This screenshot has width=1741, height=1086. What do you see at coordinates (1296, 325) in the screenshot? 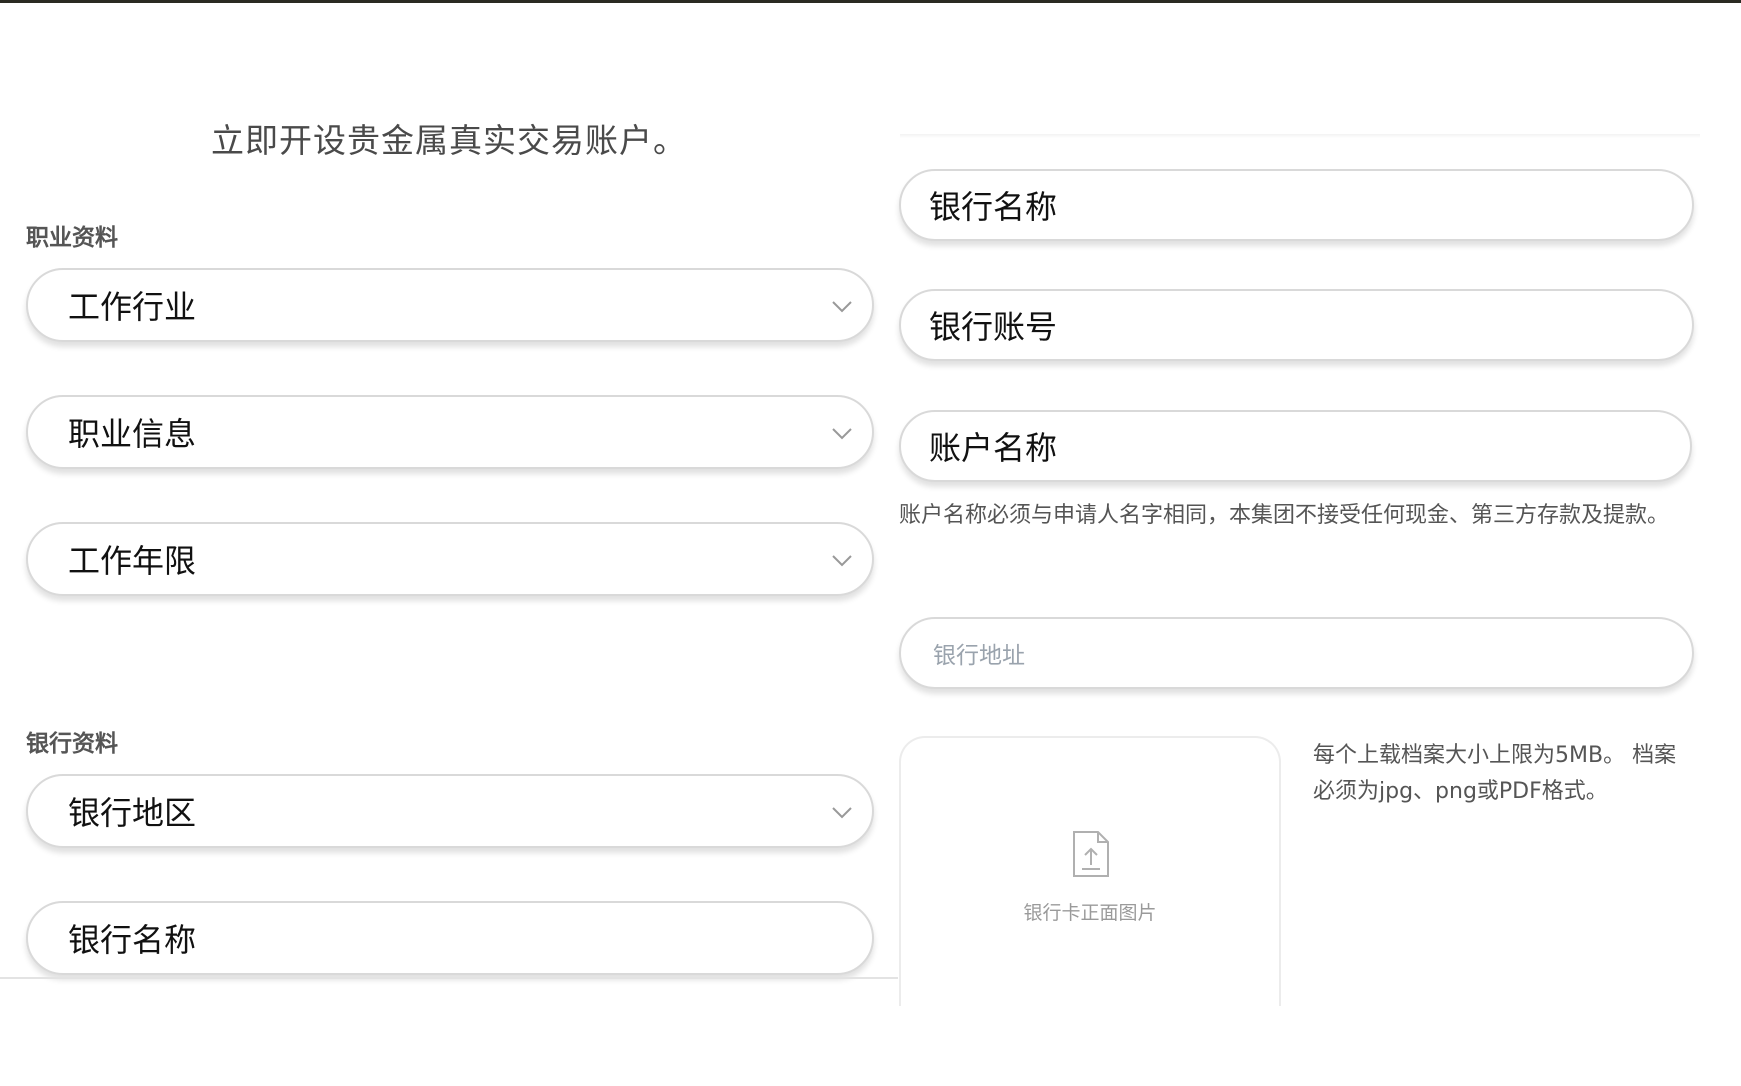
I see `bank-account-input: 银行账号` at bounding box center [1296, 325].